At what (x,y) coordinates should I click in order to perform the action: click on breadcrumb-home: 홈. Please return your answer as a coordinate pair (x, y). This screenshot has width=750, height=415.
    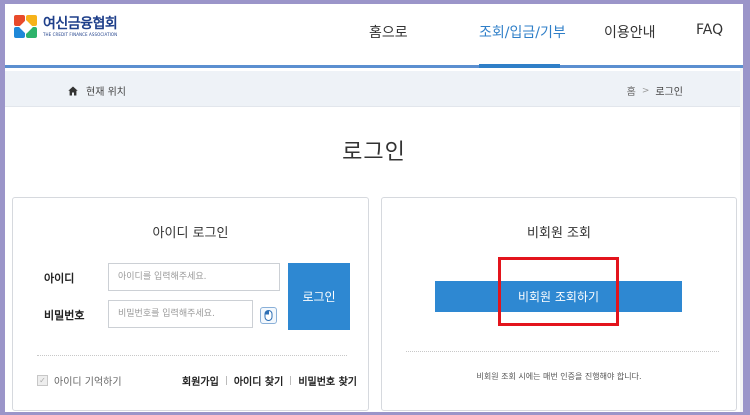
    Looking at the image, I should click on (631, 90).